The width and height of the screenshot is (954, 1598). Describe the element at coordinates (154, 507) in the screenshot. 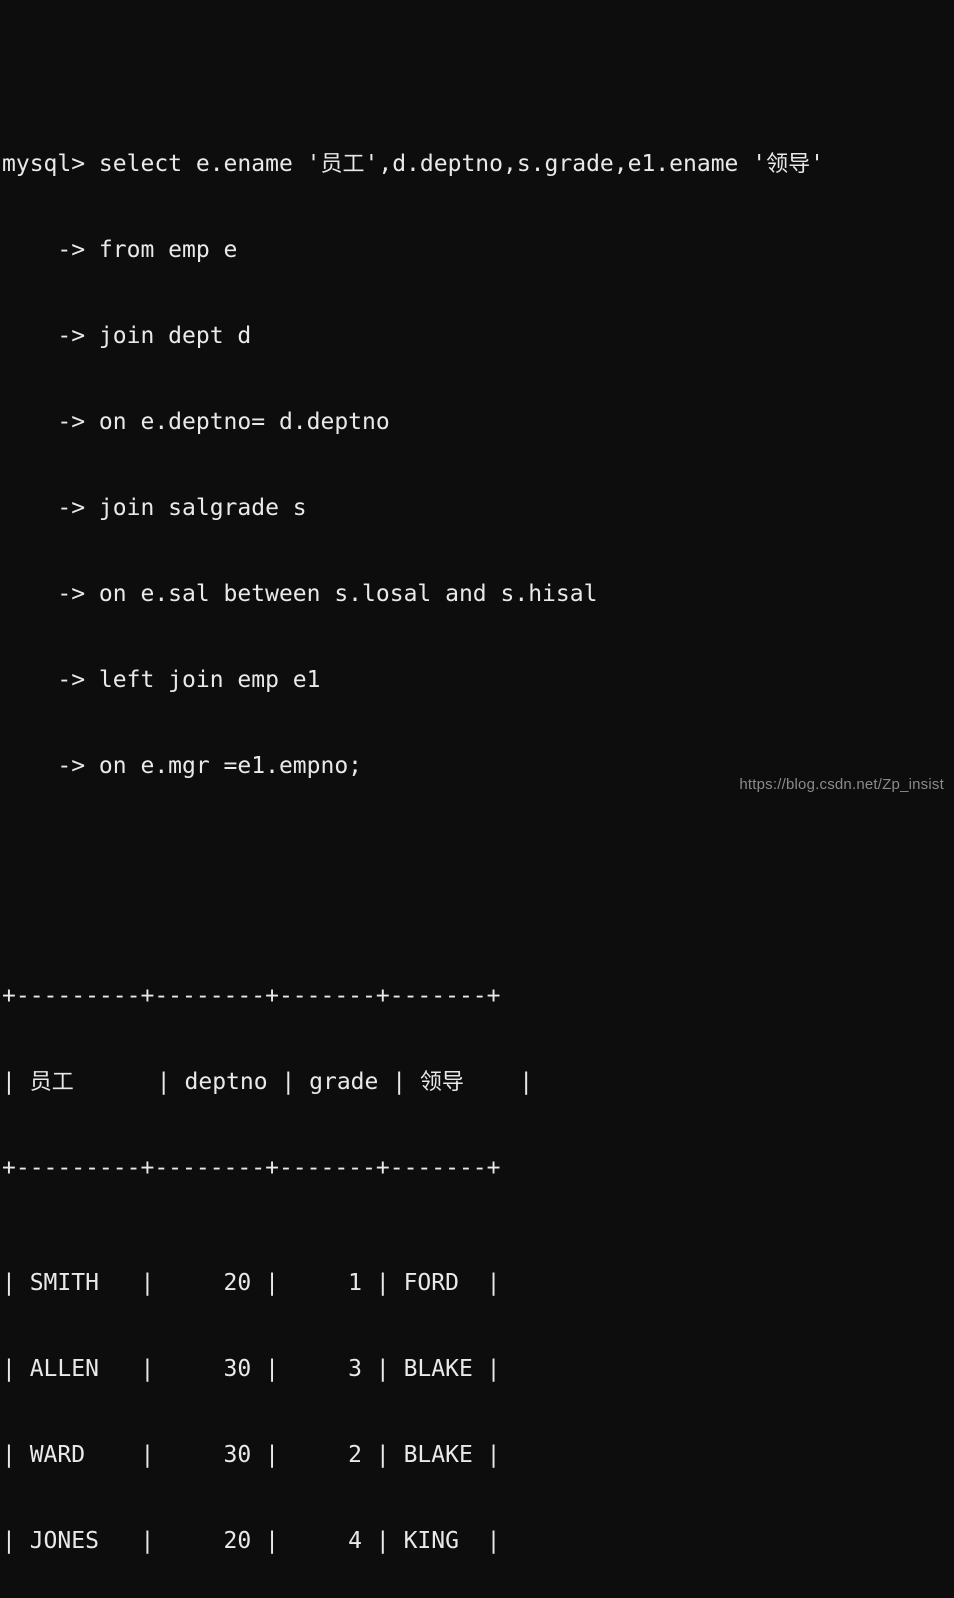

I see `sql-line-5: -> join salgrade s` at that location.